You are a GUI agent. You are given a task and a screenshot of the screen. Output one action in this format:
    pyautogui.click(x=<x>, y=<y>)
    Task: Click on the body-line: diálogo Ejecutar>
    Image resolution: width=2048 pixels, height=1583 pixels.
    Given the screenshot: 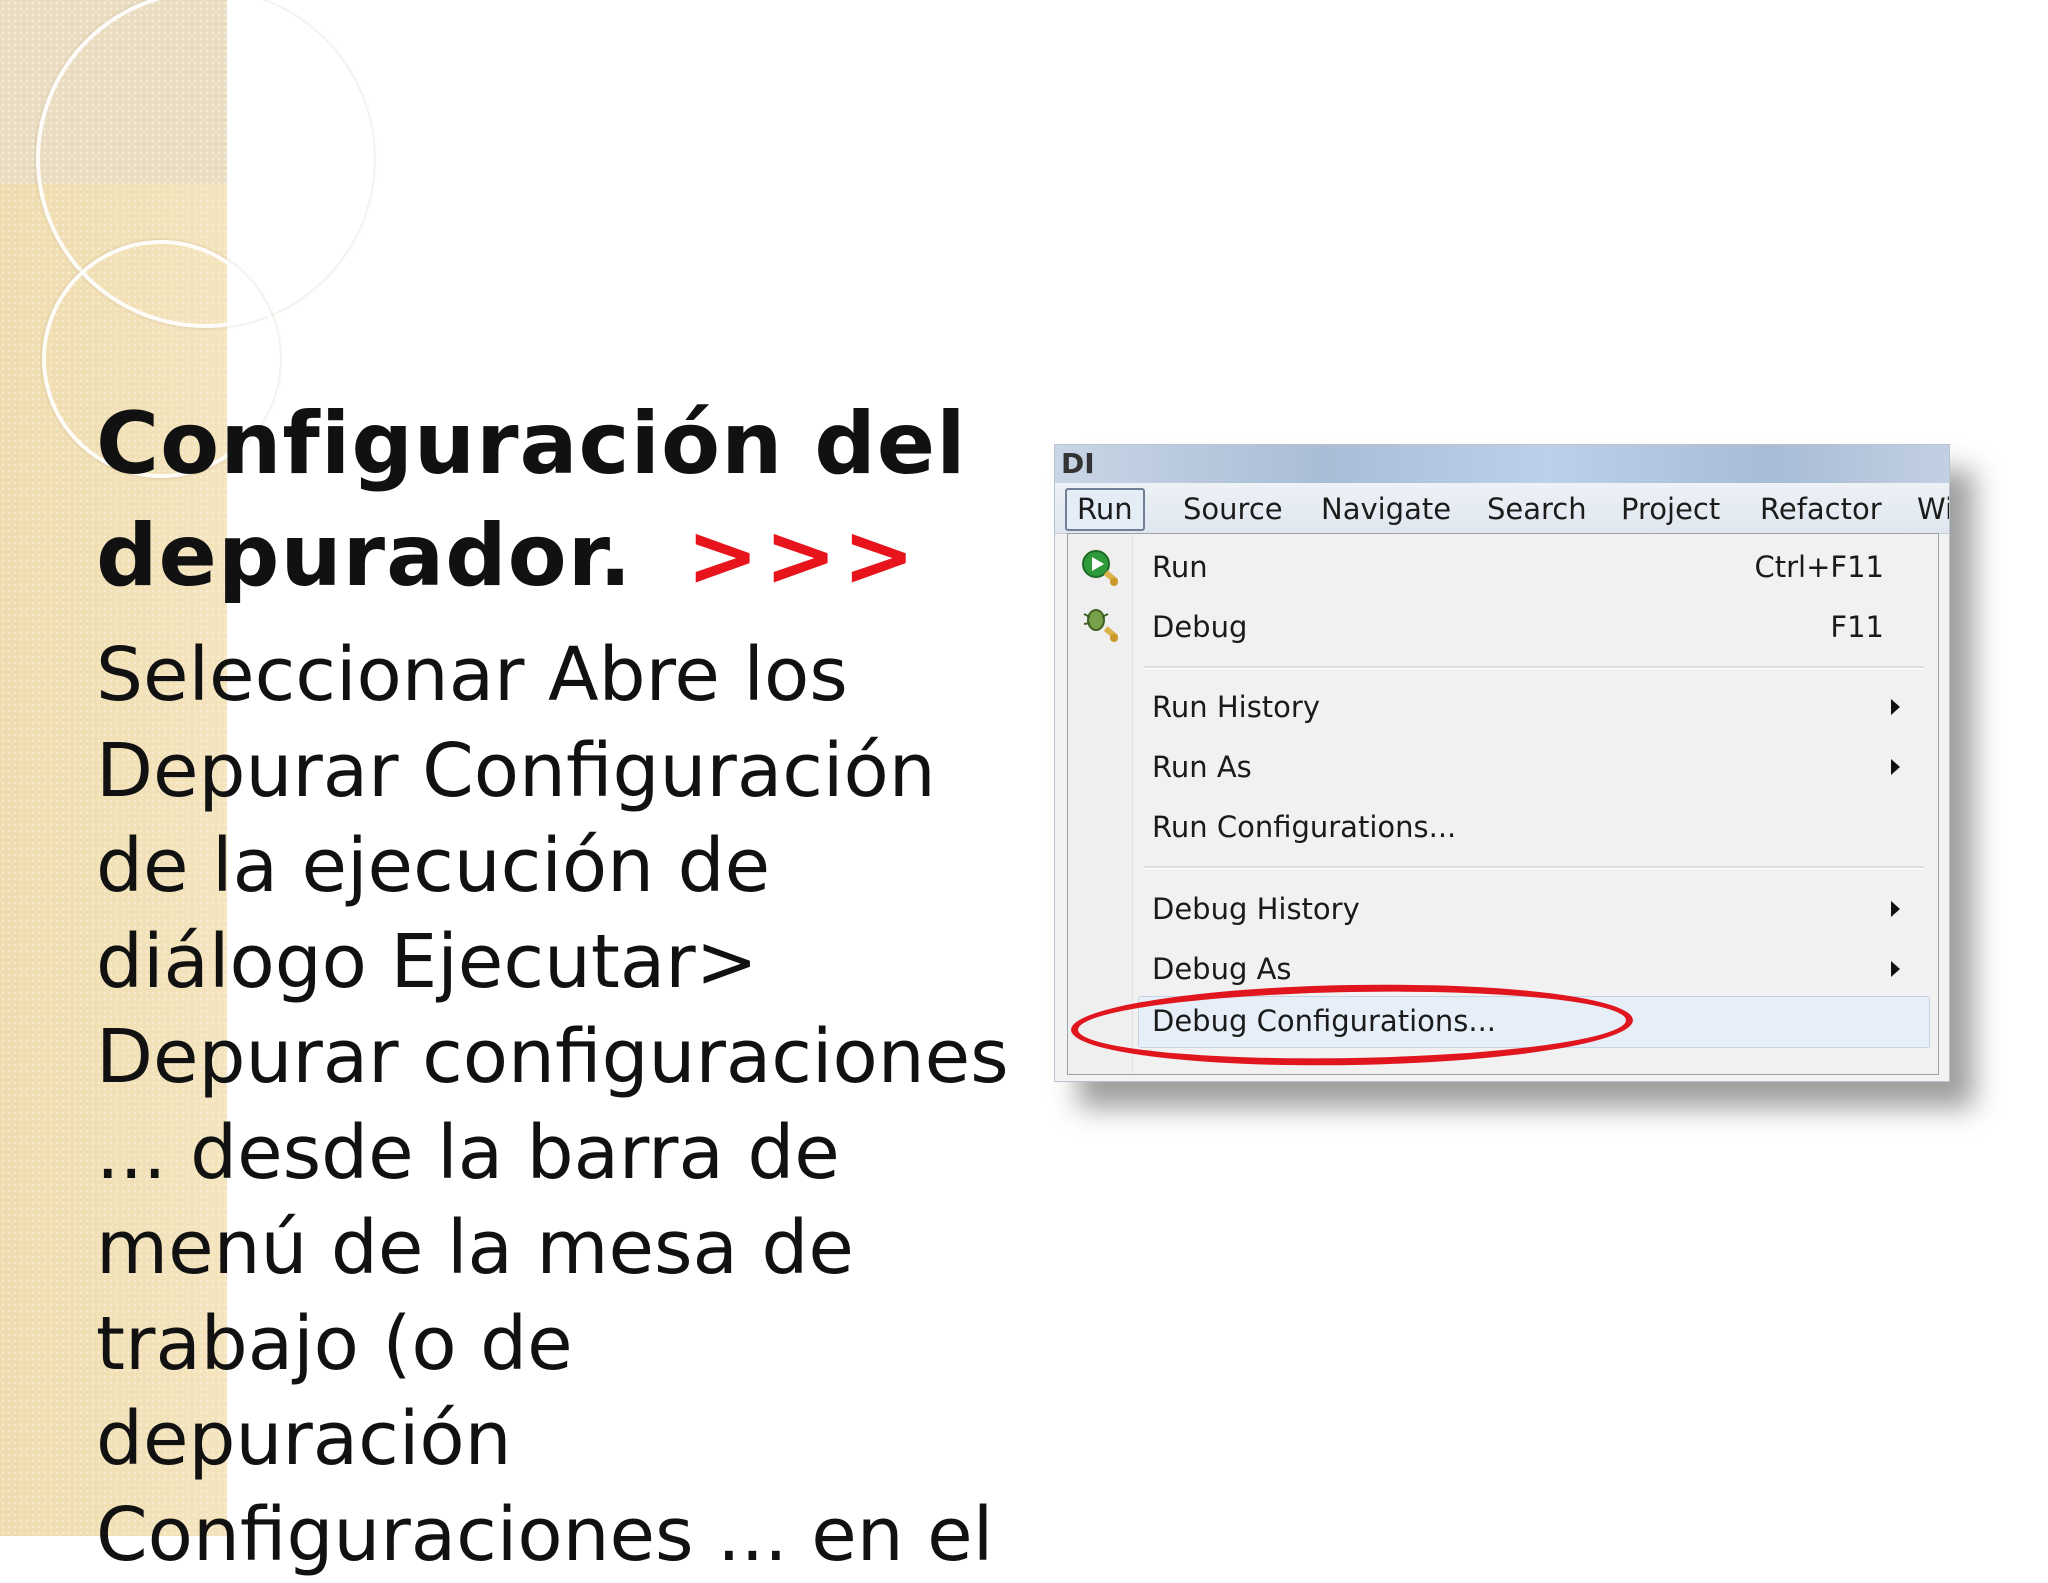 What is the action you would take?
    pyautogui.click(x=561, y=963)
    